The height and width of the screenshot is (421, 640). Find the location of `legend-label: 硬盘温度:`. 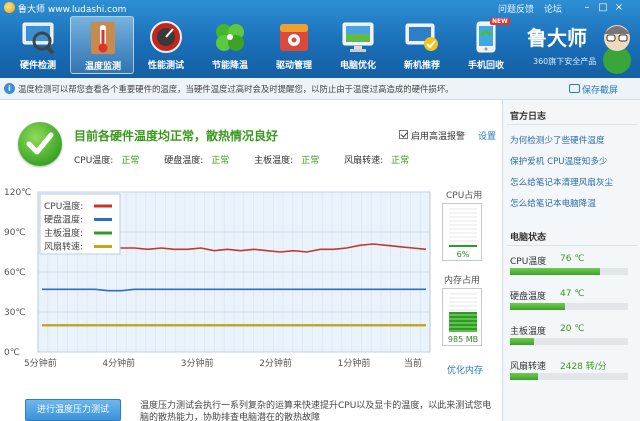

legend-label: 硬盘温度: is located at coordinates (63, 220).